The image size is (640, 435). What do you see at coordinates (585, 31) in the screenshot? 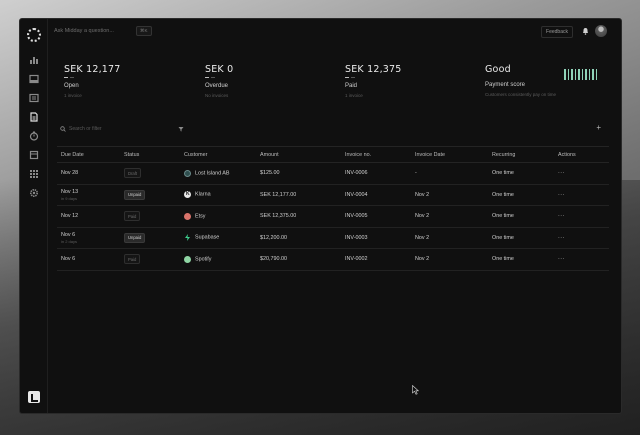
I see `notification-bell-icon` at bounding box center [585, 31].